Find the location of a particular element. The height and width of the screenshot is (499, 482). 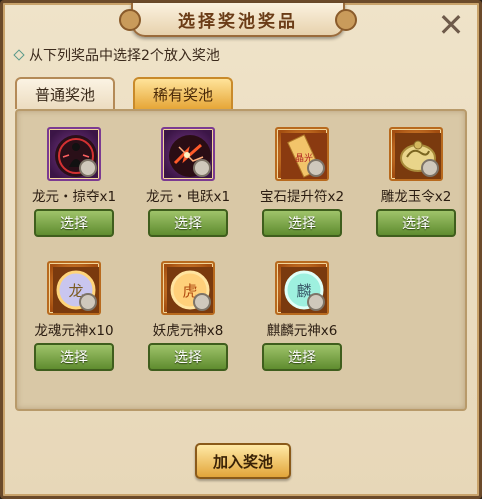

prize-name: 龙元・掠夺x1 is located at coordinates (74, 197).